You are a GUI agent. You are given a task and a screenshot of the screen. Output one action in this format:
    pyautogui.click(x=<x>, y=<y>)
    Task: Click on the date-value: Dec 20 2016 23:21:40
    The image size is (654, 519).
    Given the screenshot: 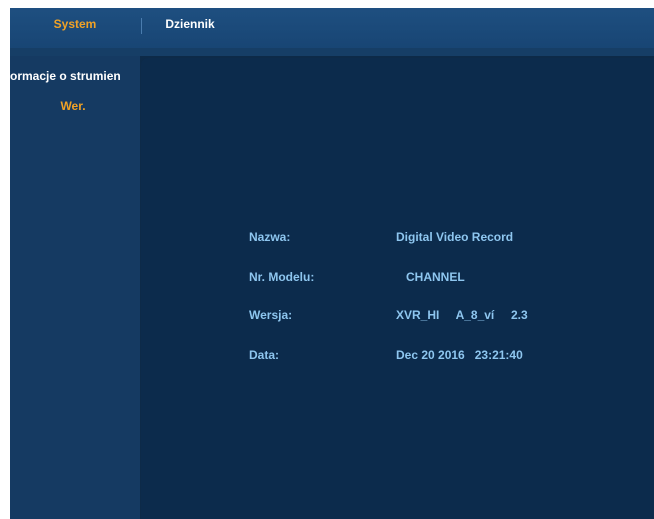 What is the action you would take?
    pyautogui.click(x=459, y=355)
    